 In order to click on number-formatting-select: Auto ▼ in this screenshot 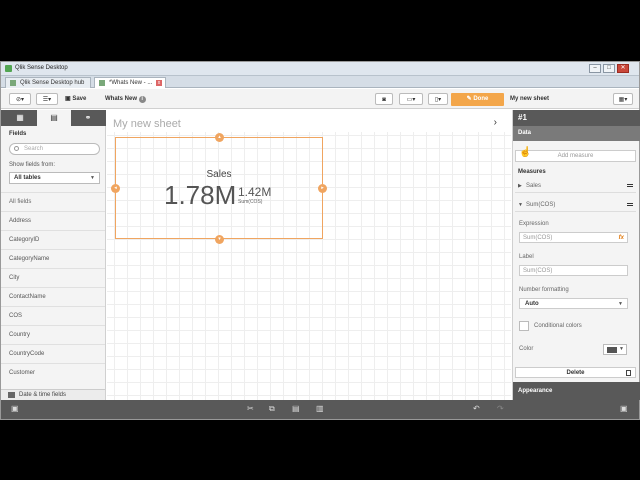, I will do `click(573, 303)`.